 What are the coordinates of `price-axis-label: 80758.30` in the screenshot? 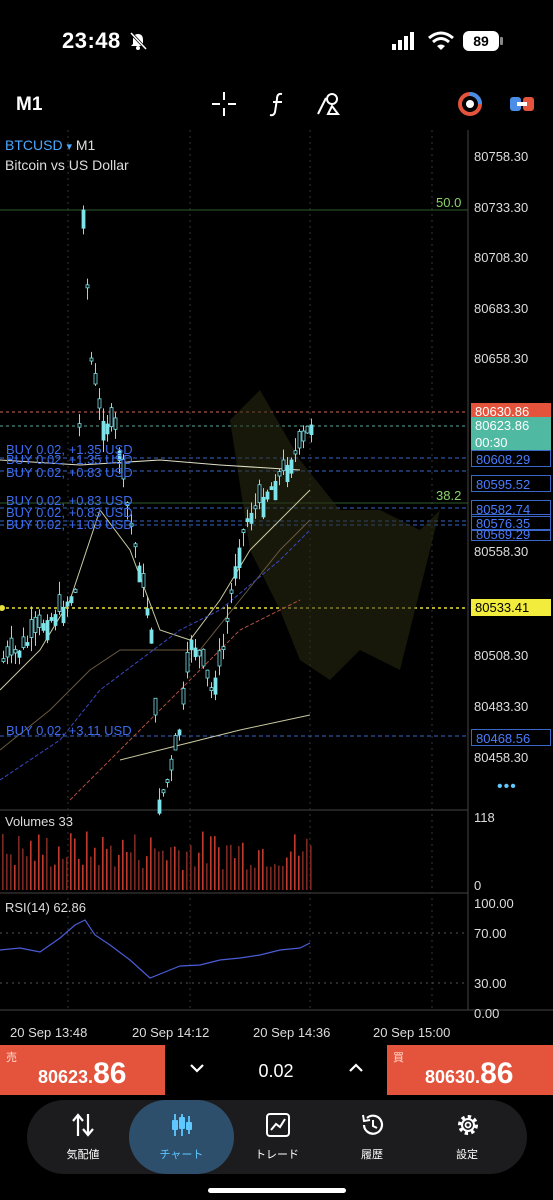 It's located at (501, 156).